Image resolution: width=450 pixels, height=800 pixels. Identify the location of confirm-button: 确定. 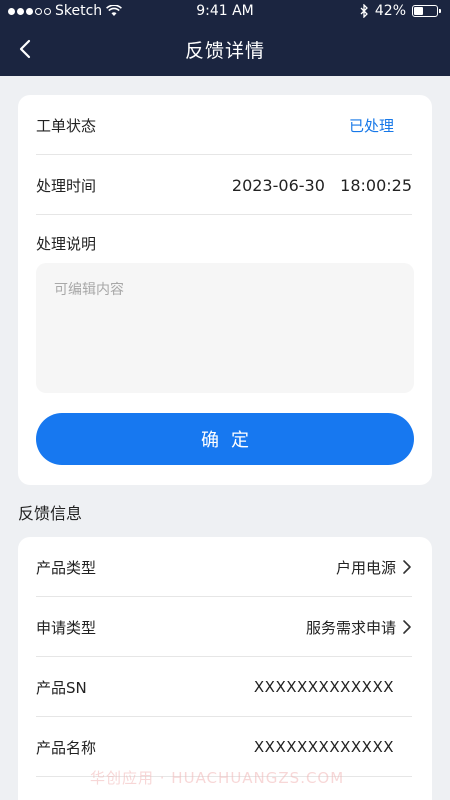
(225, 439).